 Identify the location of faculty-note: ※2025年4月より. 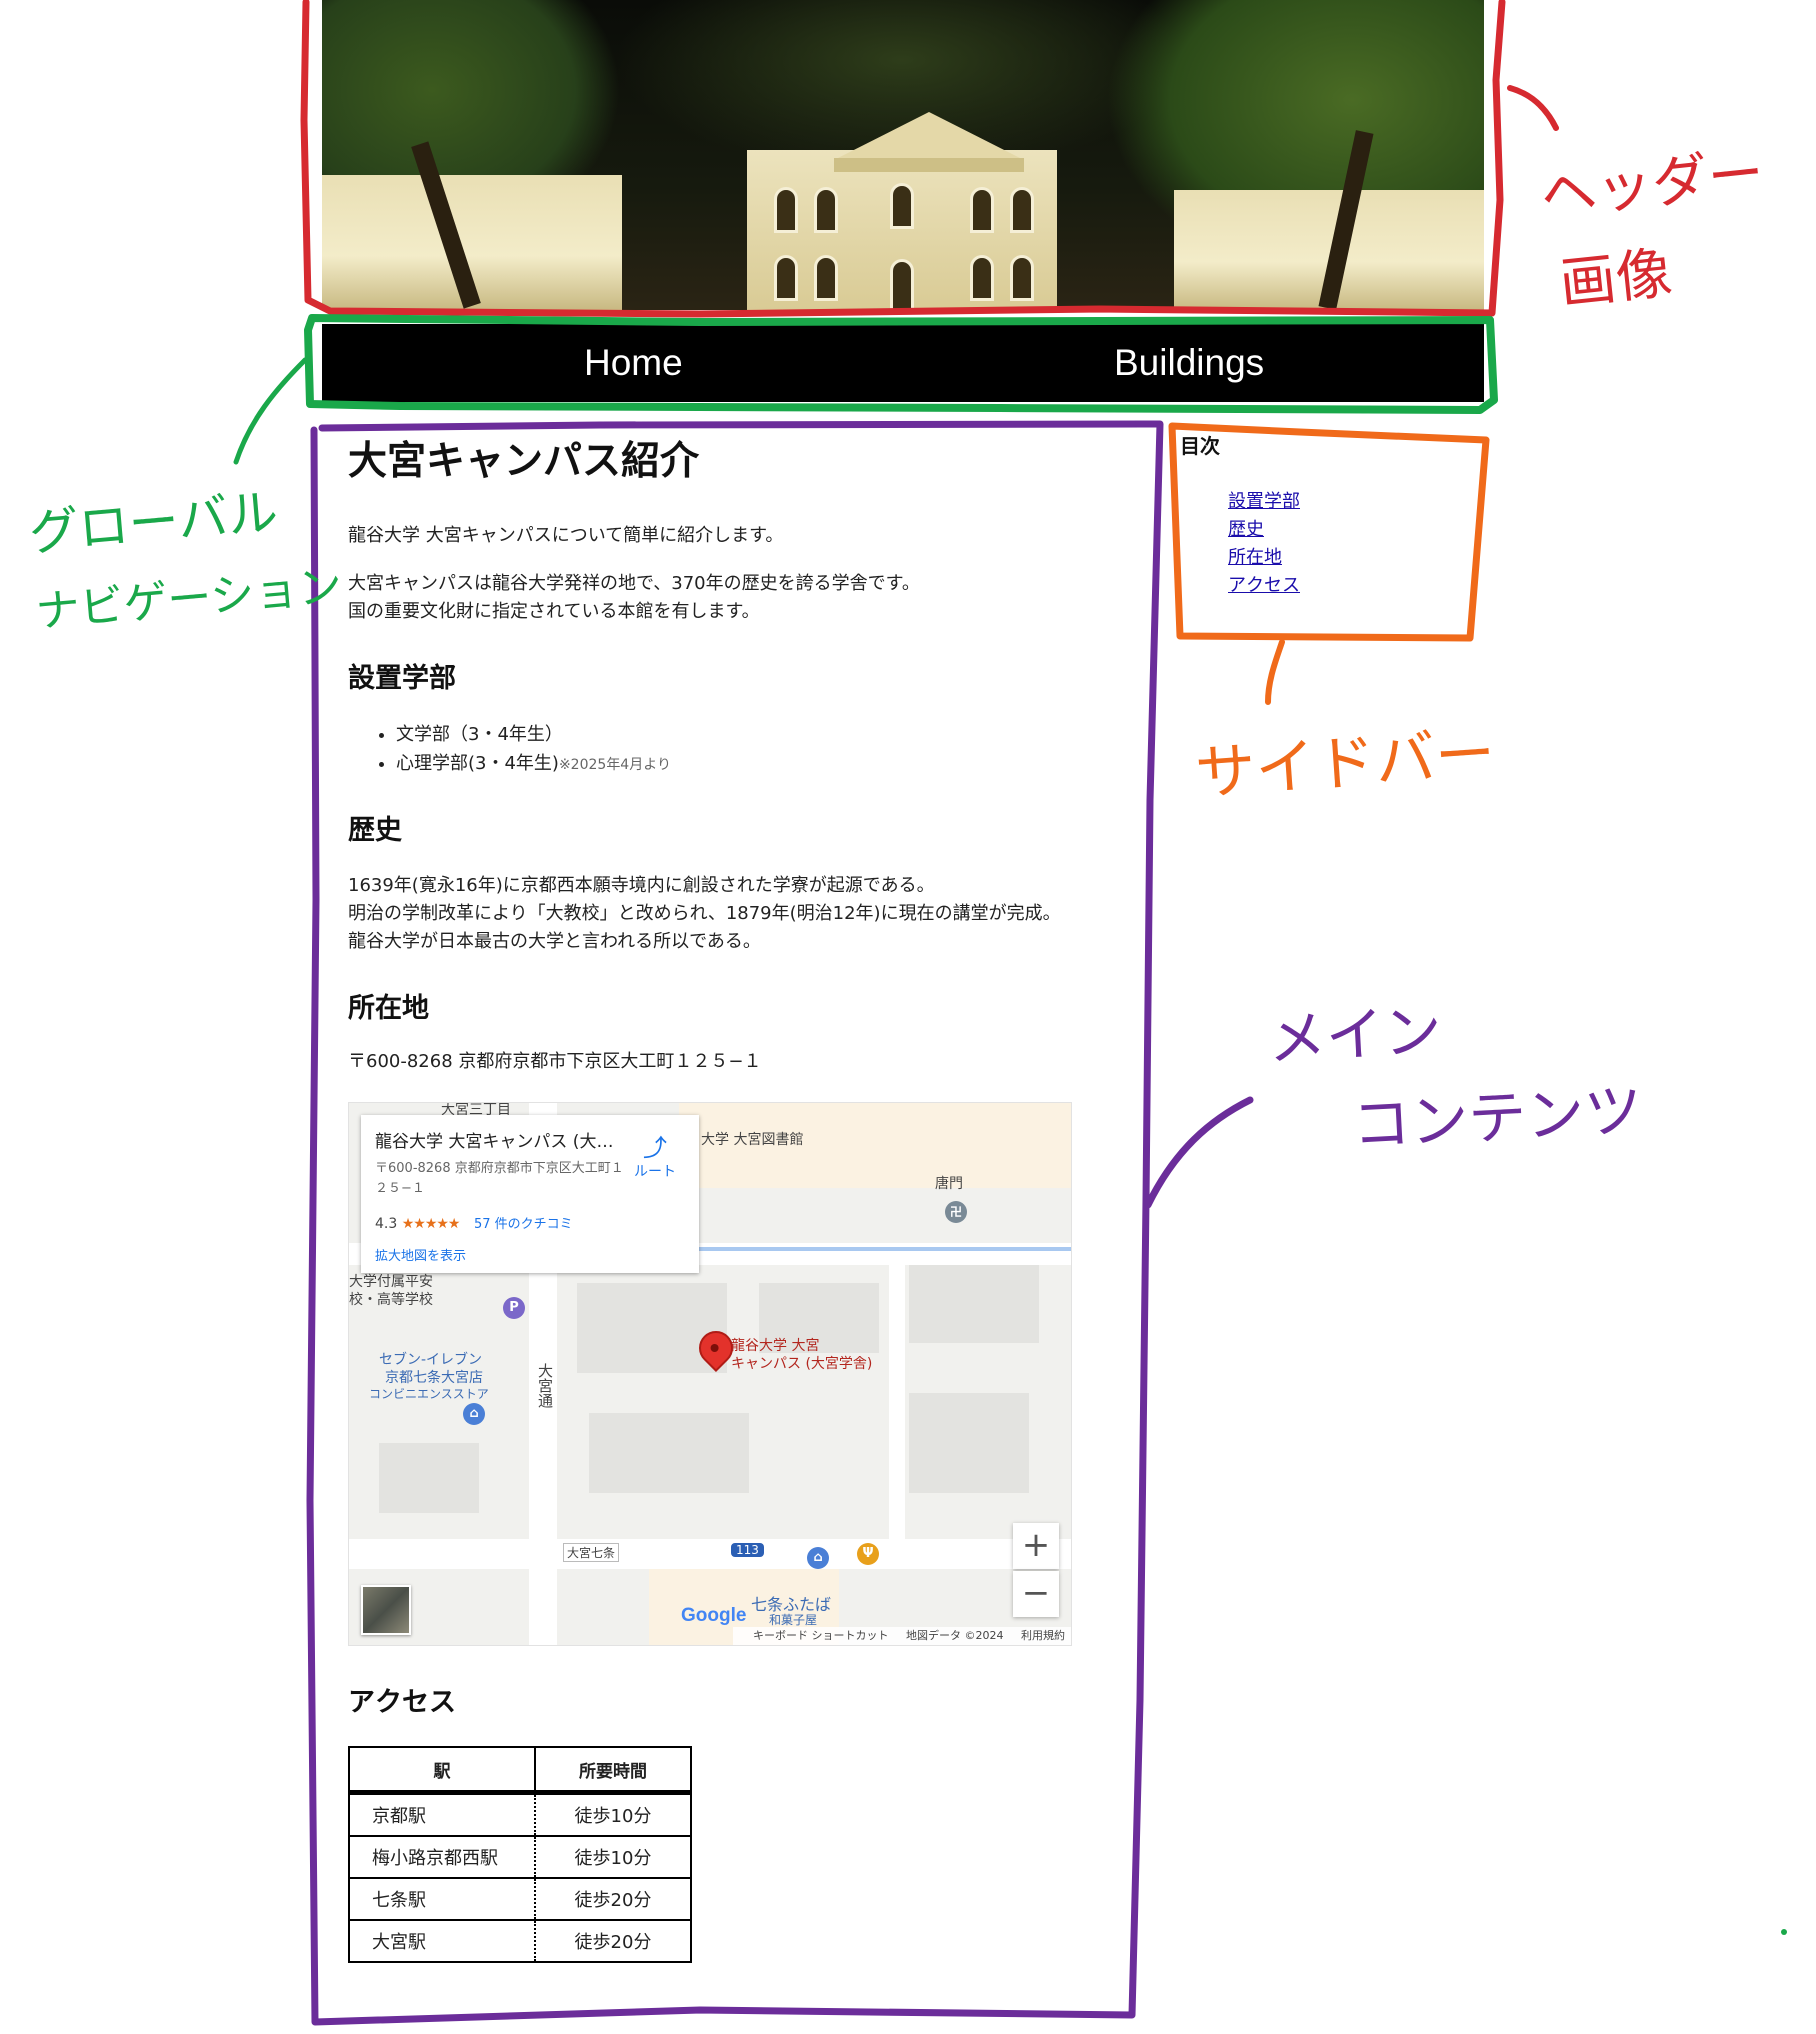
(614, 765).